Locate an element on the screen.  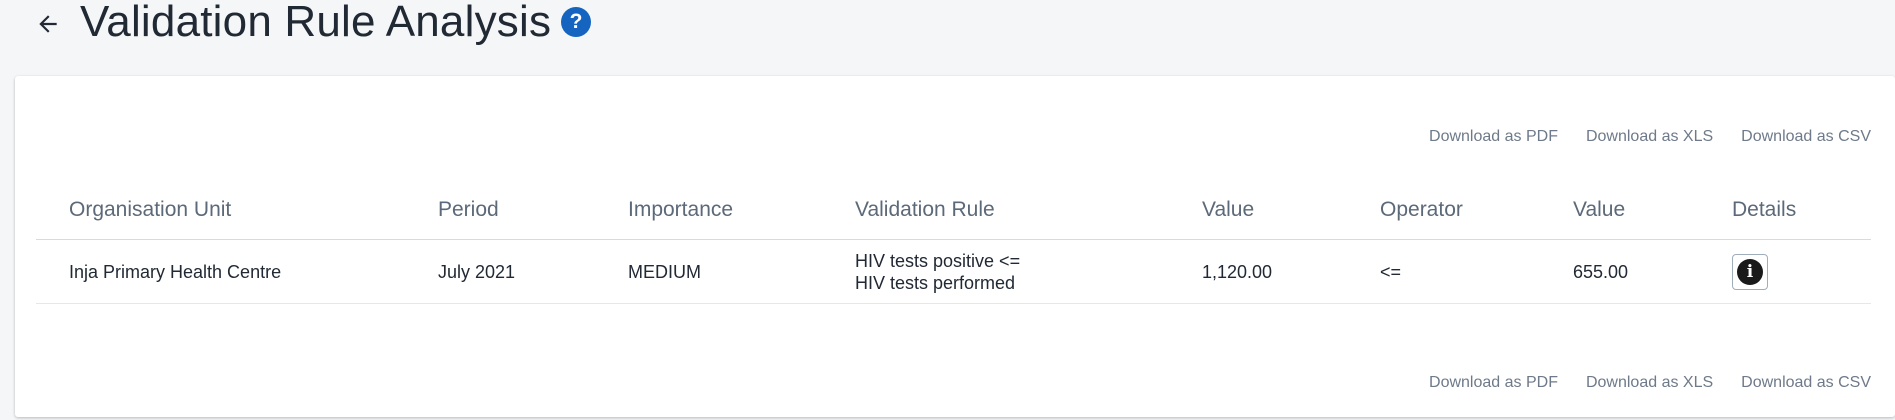
column-header-details: Details is located at coordinates (1764, 209).